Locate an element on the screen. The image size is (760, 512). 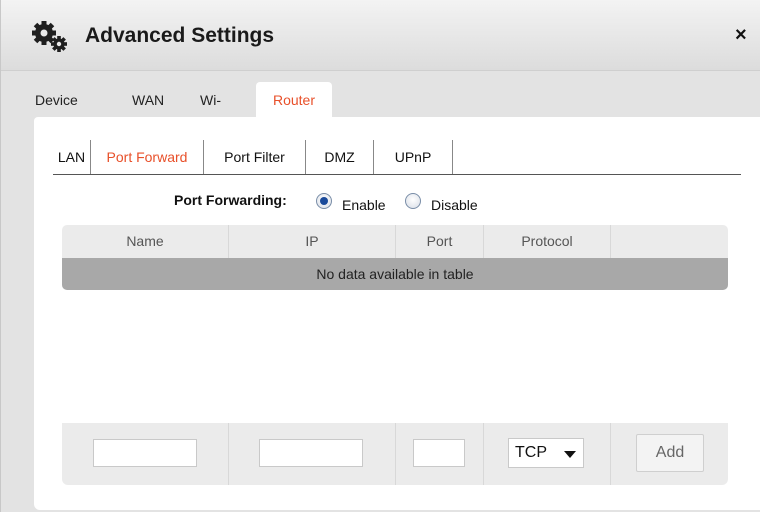
column-header-action is located at coordinates (669, 241).